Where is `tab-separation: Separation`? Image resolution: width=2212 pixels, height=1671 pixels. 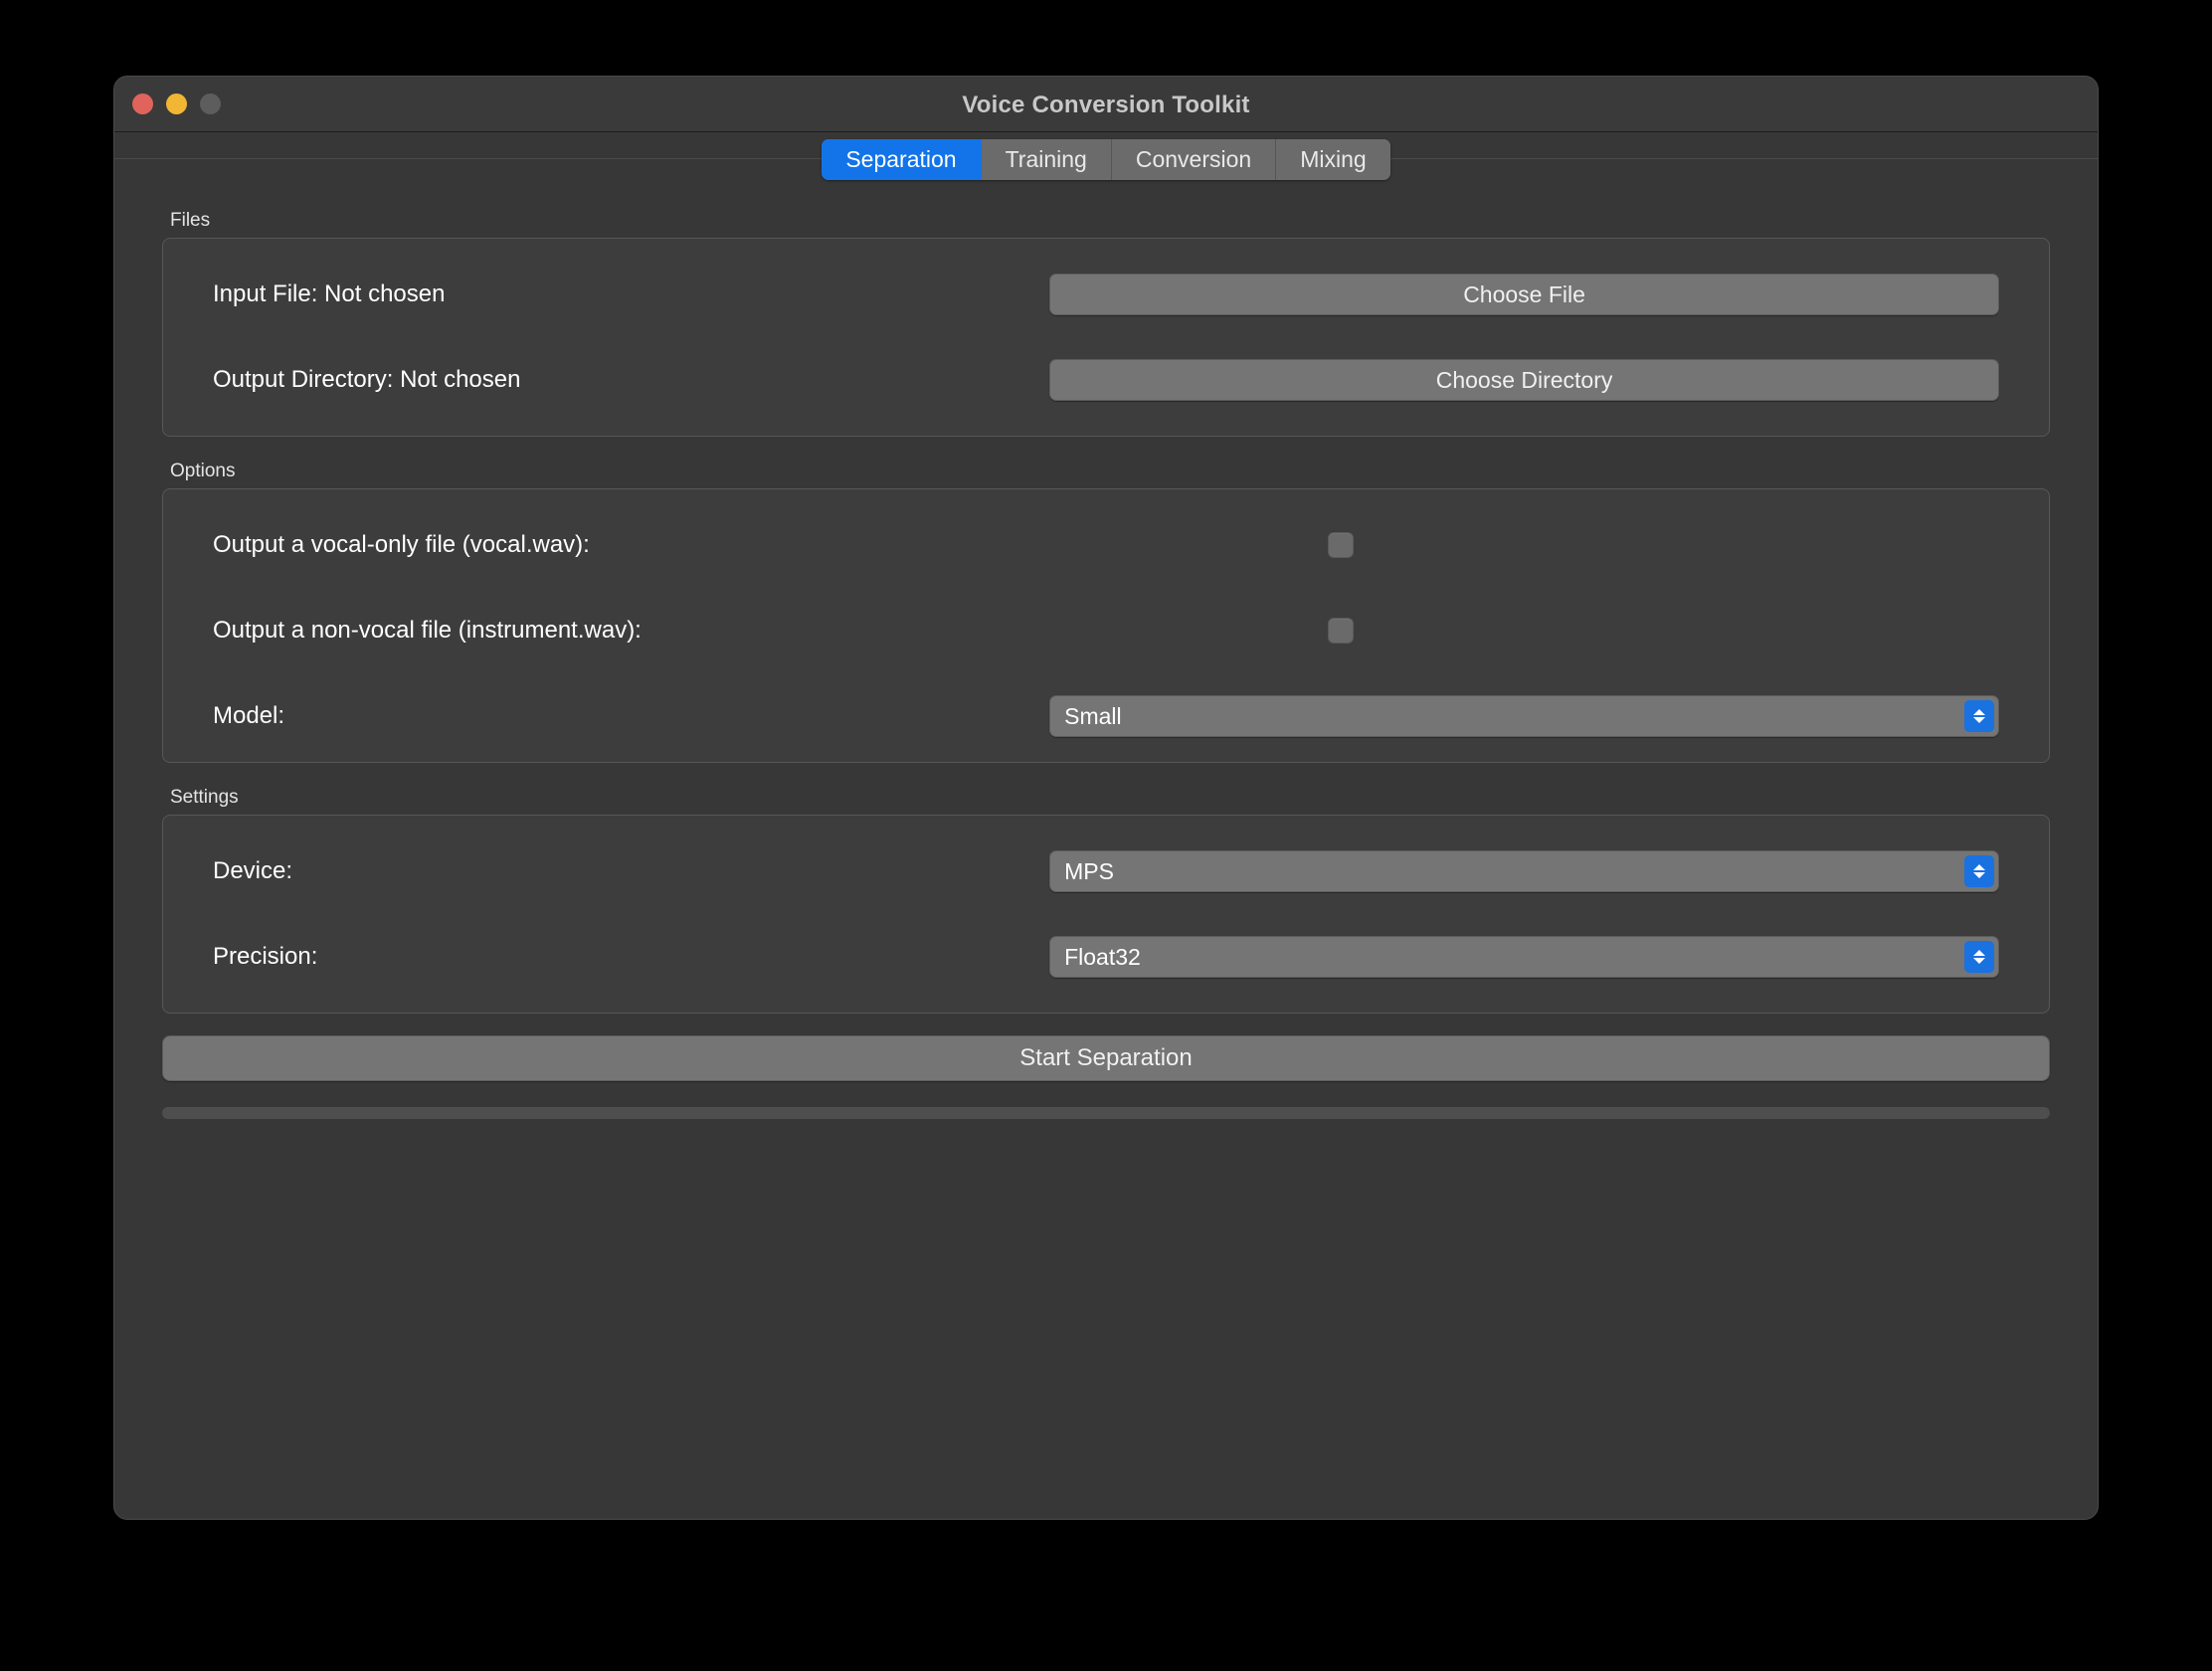
tab-separation: Separation is located at coordinates (902, 159).